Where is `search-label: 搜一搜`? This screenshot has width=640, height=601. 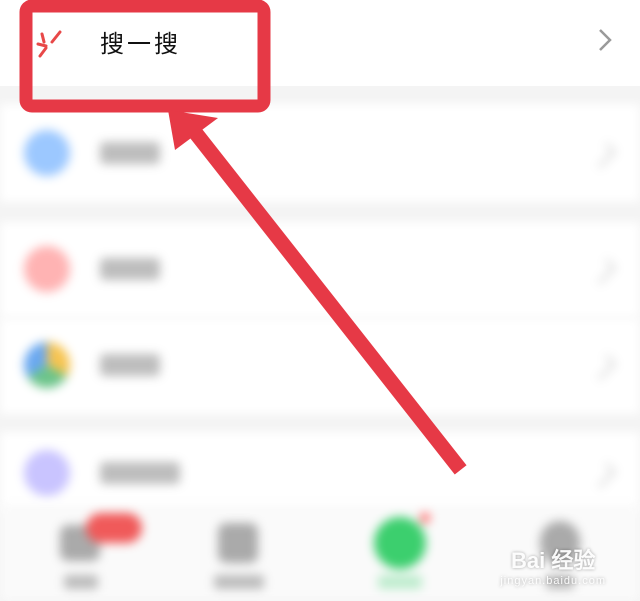
search-label: 搜一搜 is located at coordinates (140, 44).